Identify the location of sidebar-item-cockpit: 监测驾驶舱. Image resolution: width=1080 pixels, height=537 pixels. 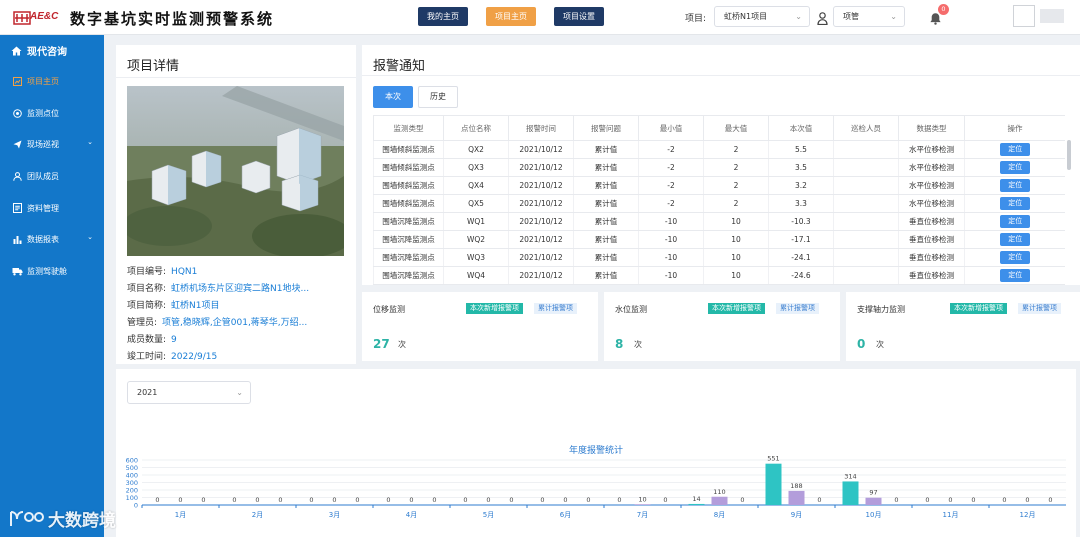
(52, 271).